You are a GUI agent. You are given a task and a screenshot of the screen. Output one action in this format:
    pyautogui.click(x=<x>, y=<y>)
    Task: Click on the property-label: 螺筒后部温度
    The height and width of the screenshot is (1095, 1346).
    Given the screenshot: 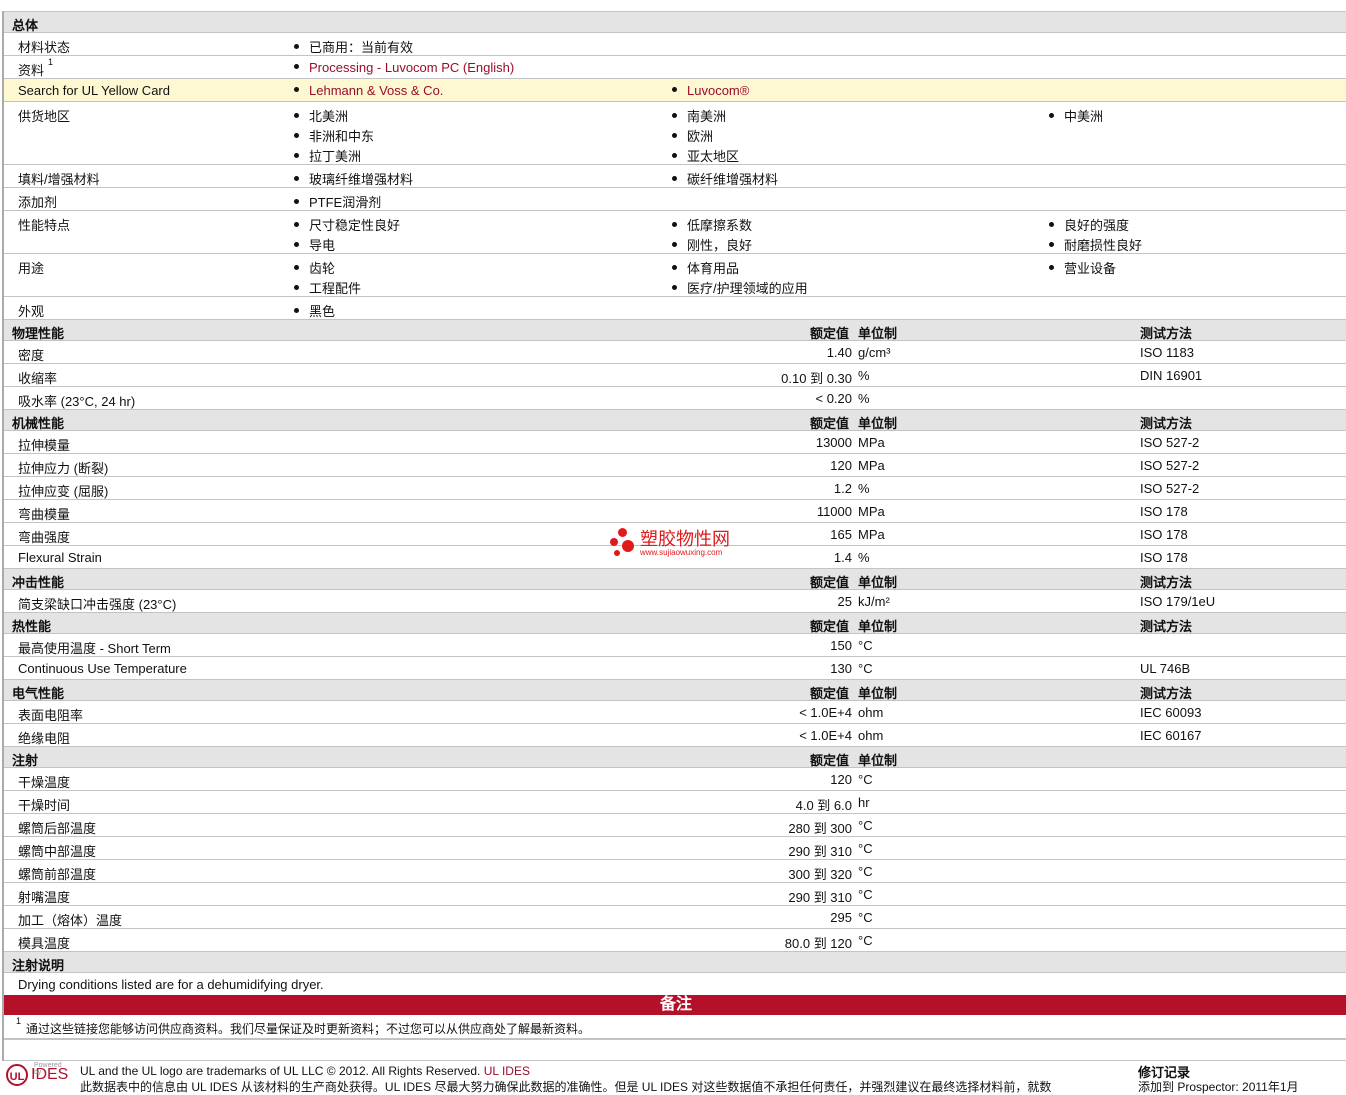 What is the action you would take?
    pyautogui.click(x=57, y=828)
    